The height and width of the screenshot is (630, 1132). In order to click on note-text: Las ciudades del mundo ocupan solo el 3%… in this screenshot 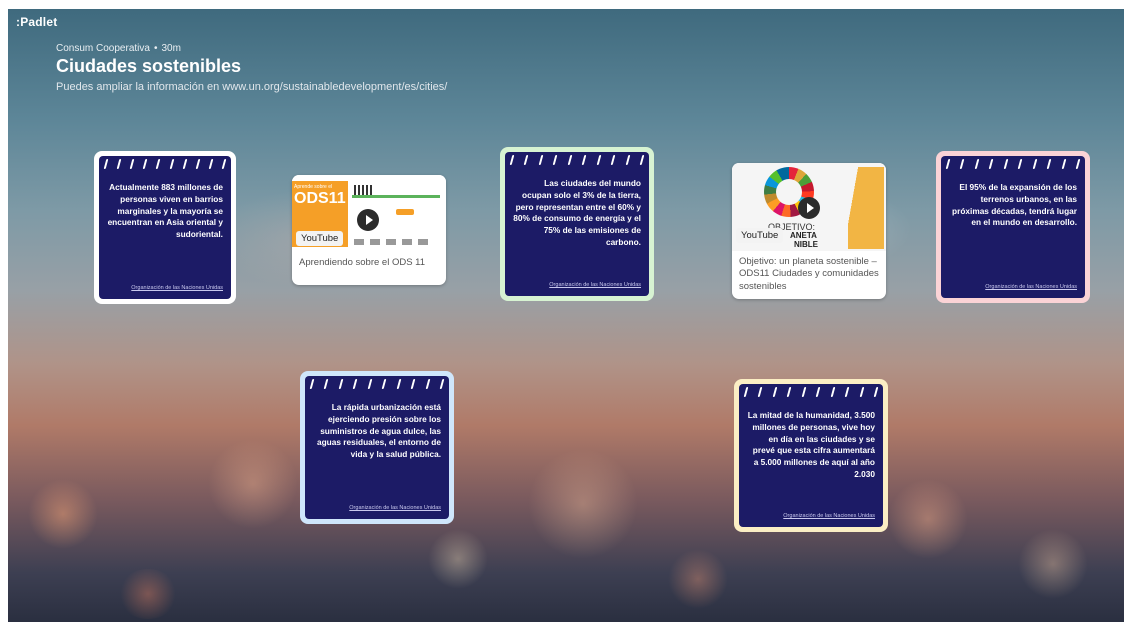, I will do `click(577, 212)`.